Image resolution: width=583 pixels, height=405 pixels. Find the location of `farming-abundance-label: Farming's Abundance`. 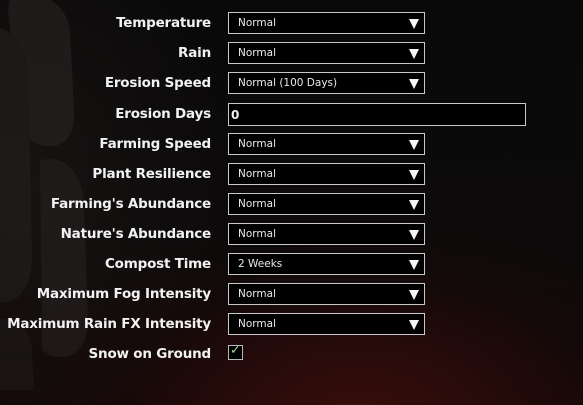

farming-abundance-label: Farming's Abundance is located at coordinates (130, 204).